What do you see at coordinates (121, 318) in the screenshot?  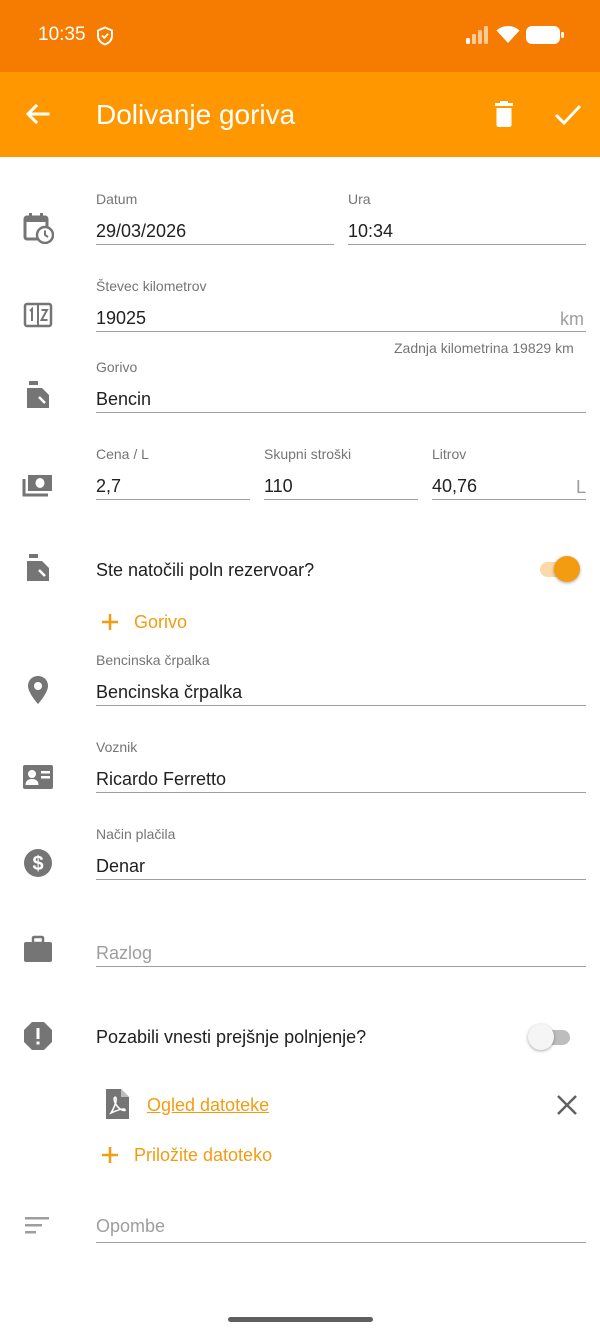 I see `odometer-field: 19025` at bounding box center [121, 318].